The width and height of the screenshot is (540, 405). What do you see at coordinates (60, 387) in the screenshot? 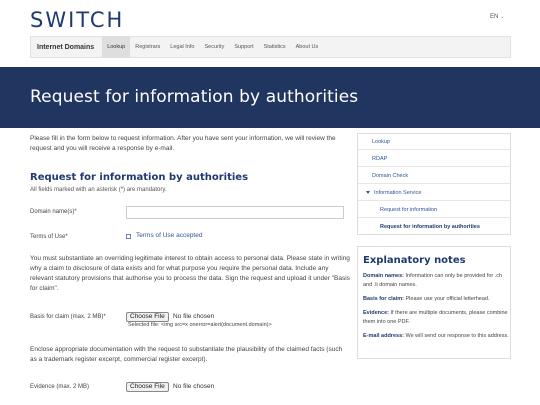
I see `evidence-label: Evidence (max. 2 MB)` at bounding box center [60, 387].